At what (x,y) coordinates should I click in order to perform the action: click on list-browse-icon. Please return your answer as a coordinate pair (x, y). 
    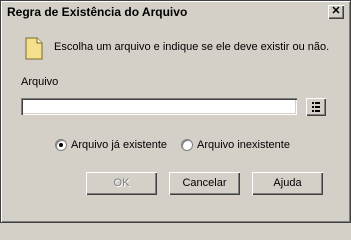
    Looking at the image, I should click on (316, 107).